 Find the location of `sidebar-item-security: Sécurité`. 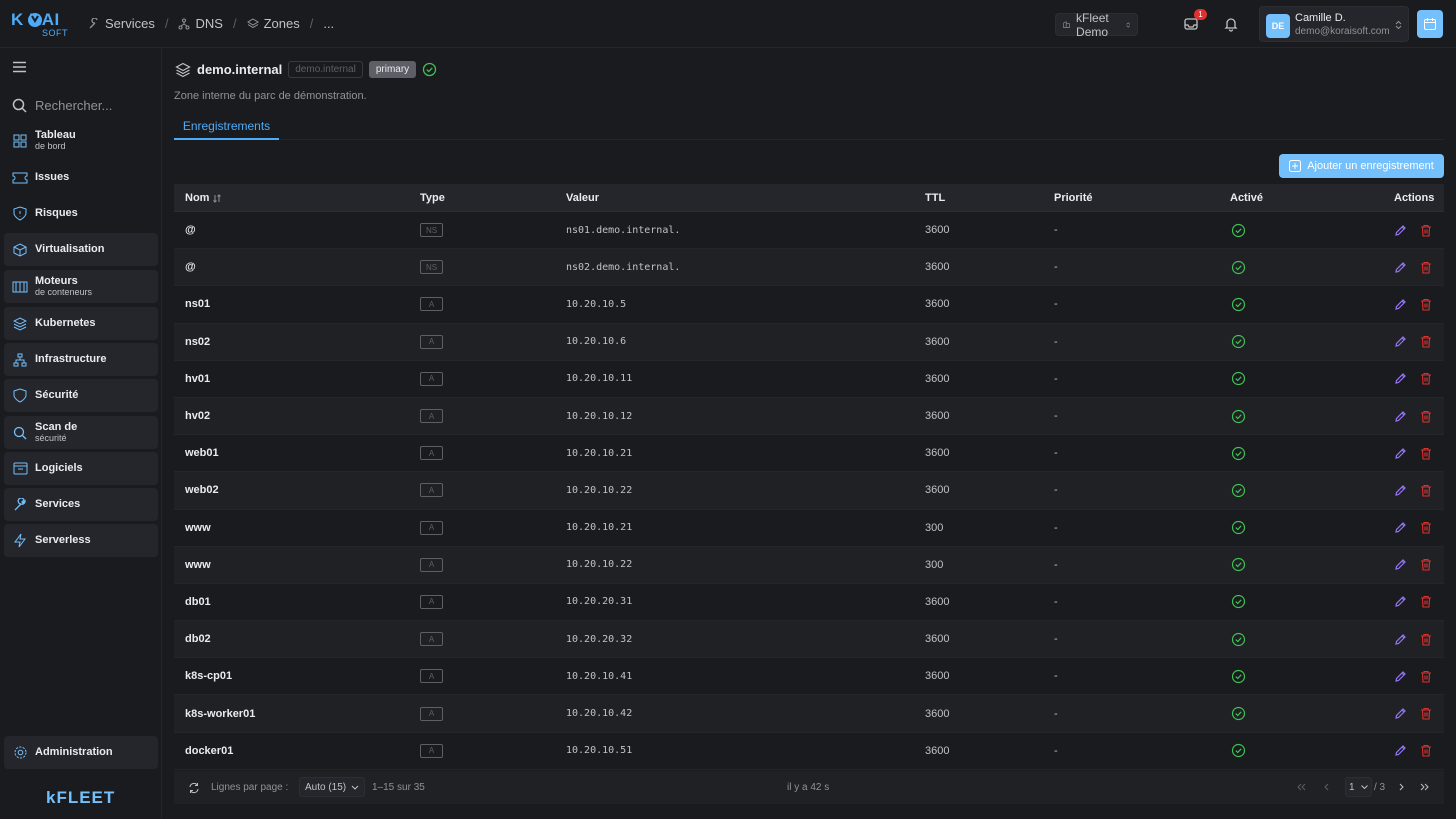

sidebar-item-security: Sécurité is located at coordinates (81, 395).